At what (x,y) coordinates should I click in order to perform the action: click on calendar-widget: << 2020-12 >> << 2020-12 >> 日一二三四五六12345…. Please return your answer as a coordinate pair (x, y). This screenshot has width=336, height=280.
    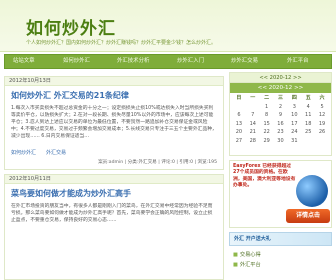
    Looking at the image, I should click on (280, 114).